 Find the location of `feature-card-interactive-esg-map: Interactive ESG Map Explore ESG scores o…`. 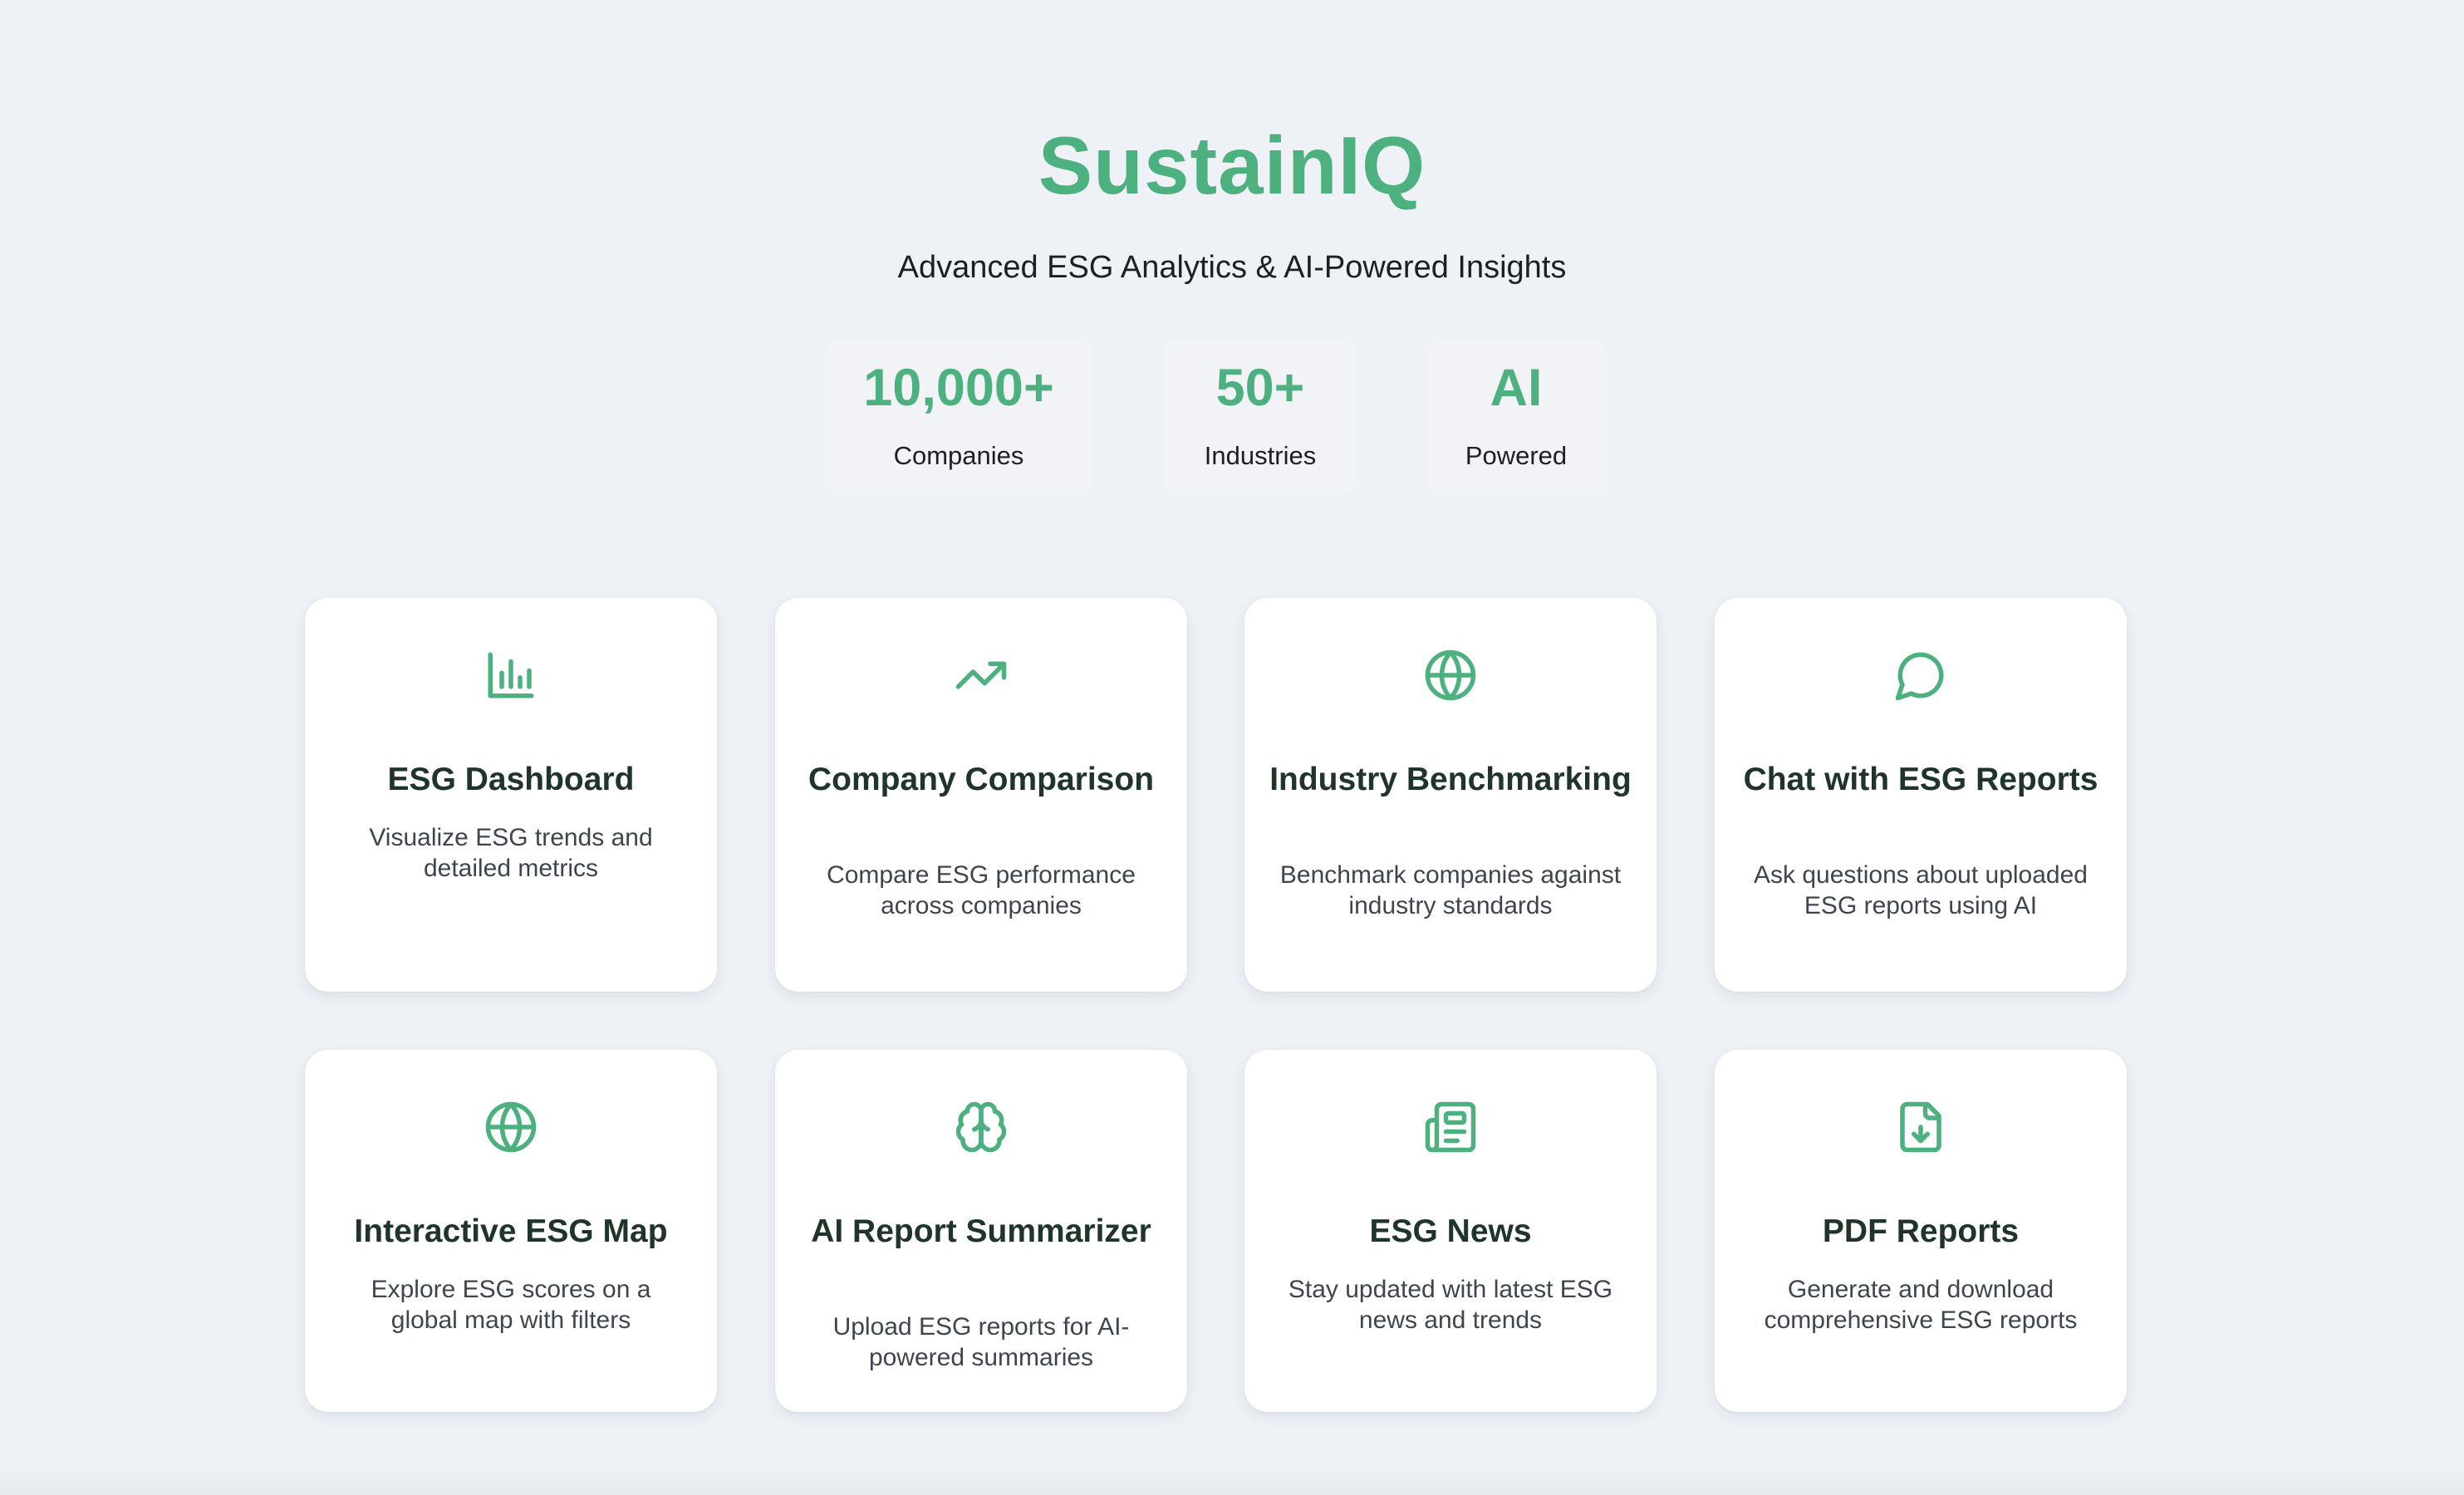

feature-card-interactive-esg-map: Interactive ESG Map Explore ESG scores o… is located at coordinates (511, 1231).